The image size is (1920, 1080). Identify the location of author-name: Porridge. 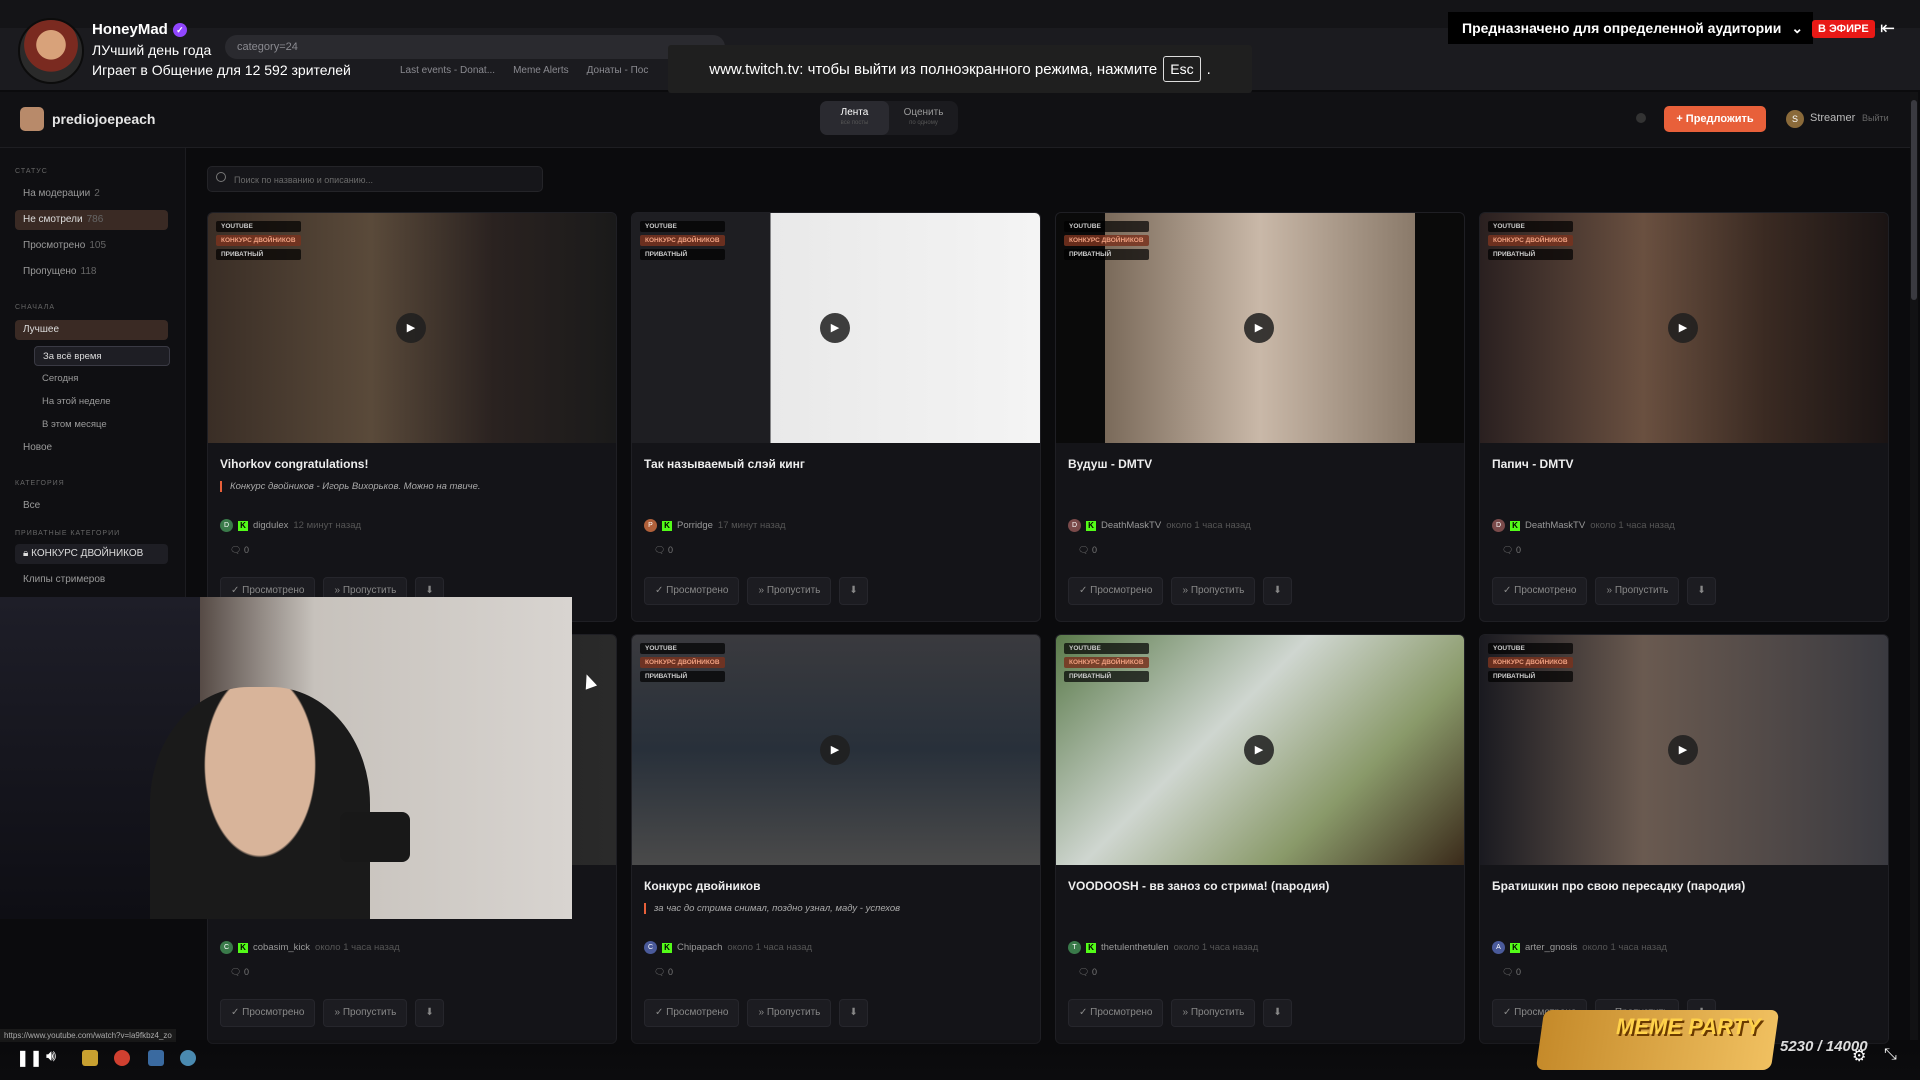
(695, 525).